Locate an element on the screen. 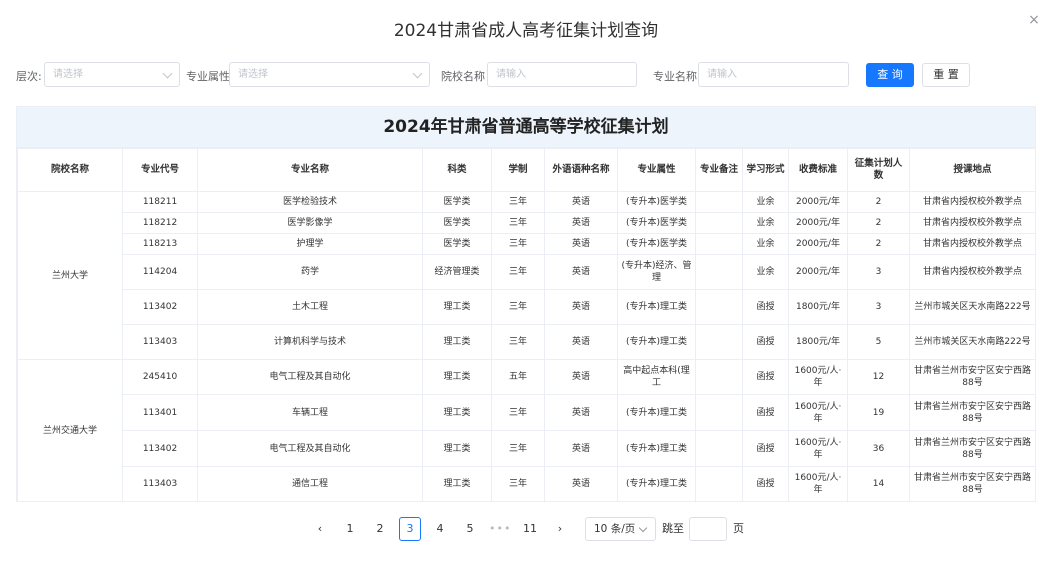 This screenshot has width=1052, height=569. next-page-icon: › is located at coordinates (560, 529).